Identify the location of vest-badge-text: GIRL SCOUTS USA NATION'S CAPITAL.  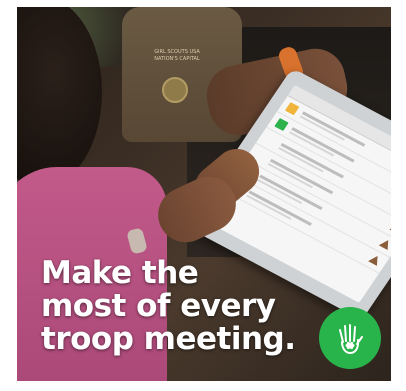
(177, 55).